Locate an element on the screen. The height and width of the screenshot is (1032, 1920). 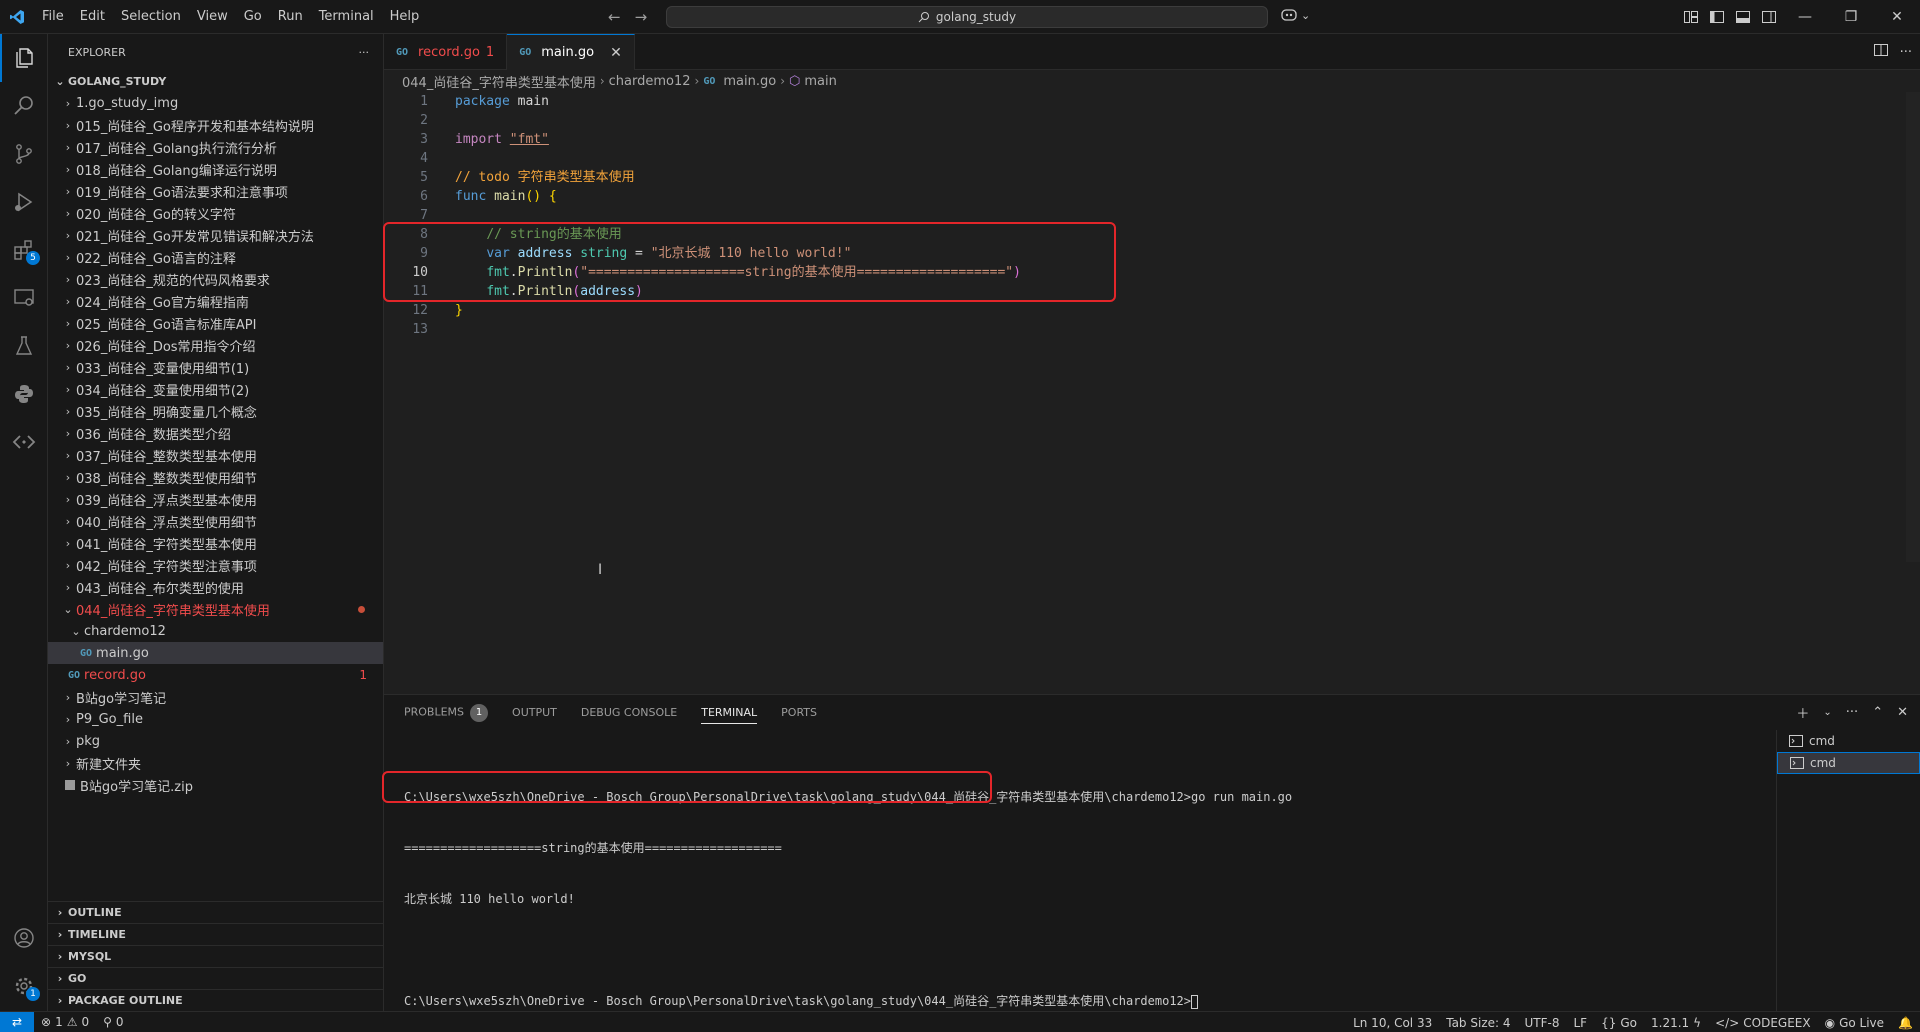
tree-folder: › 015_尚硅谷_Go程序开发和基本结构说明 is located at coordinates (215, 125).